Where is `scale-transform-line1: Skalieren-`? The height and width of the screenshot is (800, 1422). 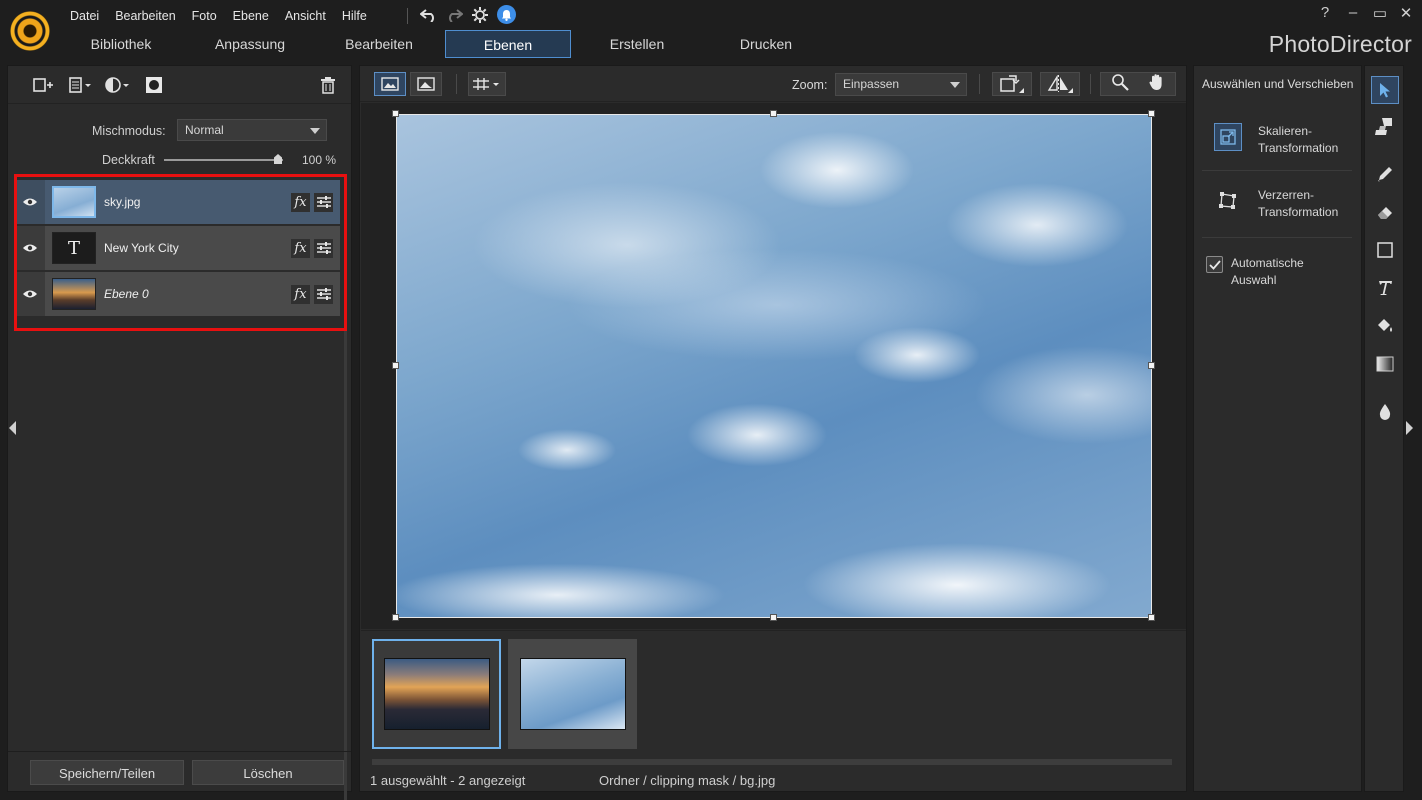
scale-transform-line1: Skalieren- is located at coordinates (1285, 131).